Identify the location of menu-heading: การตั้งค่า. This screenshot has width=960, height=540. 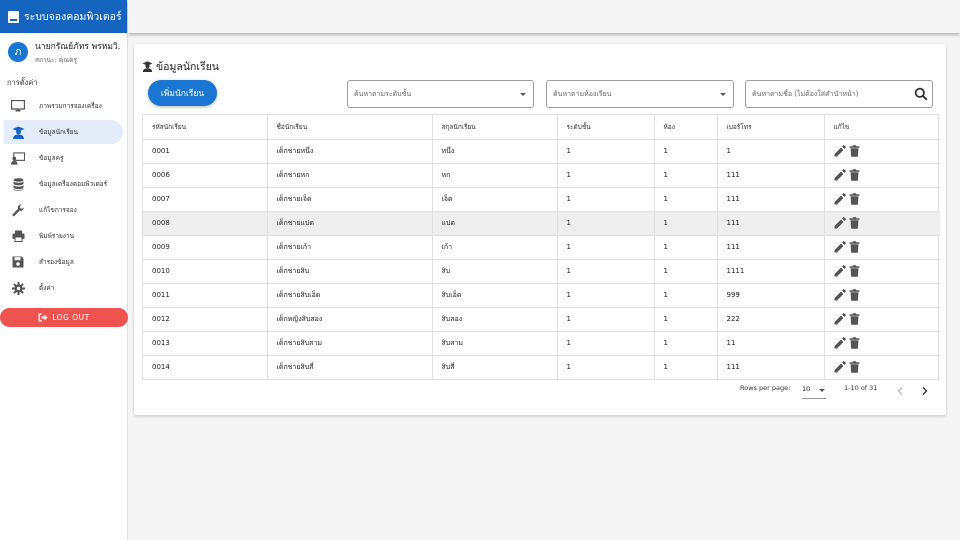
(22, 82).